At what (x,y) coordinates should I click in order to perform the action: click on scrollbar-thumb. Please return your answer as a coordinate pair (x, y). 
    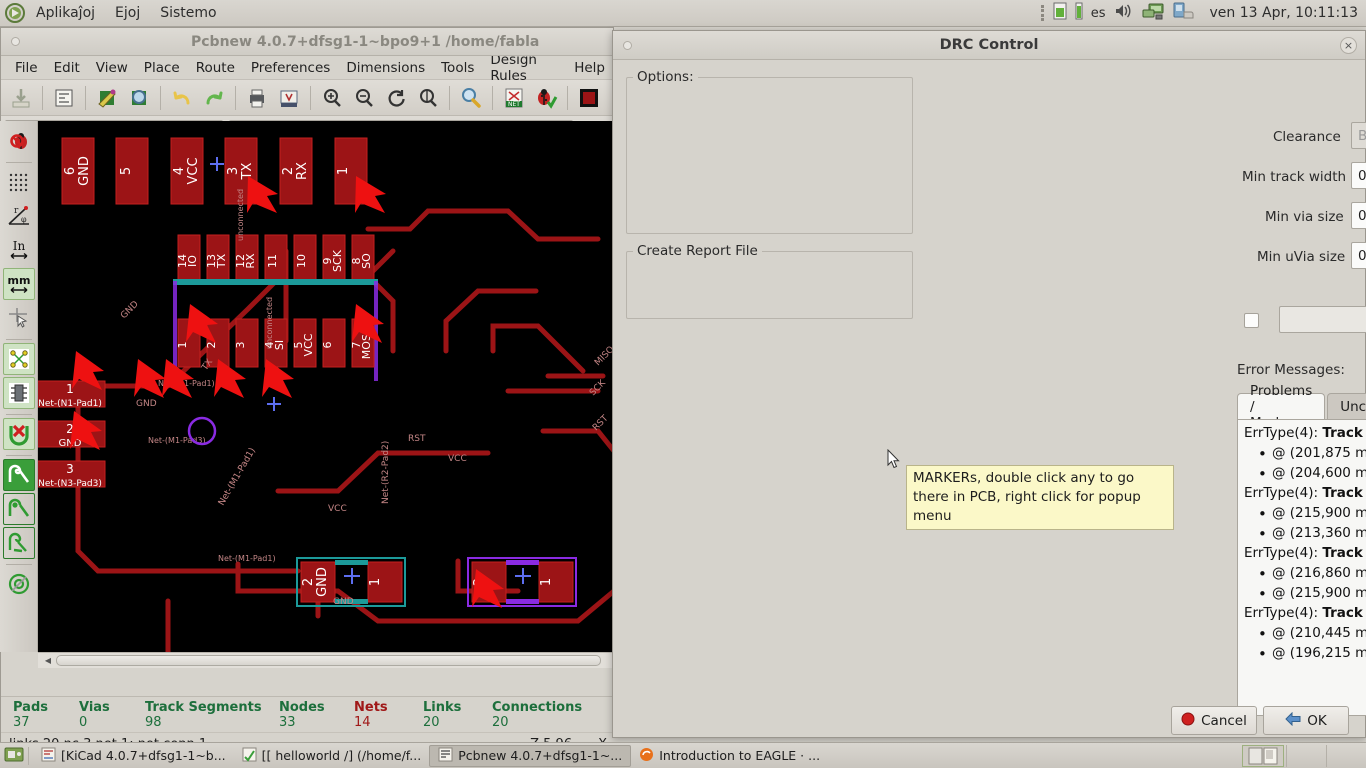
    Looking at the image, I should click on (328, 660).